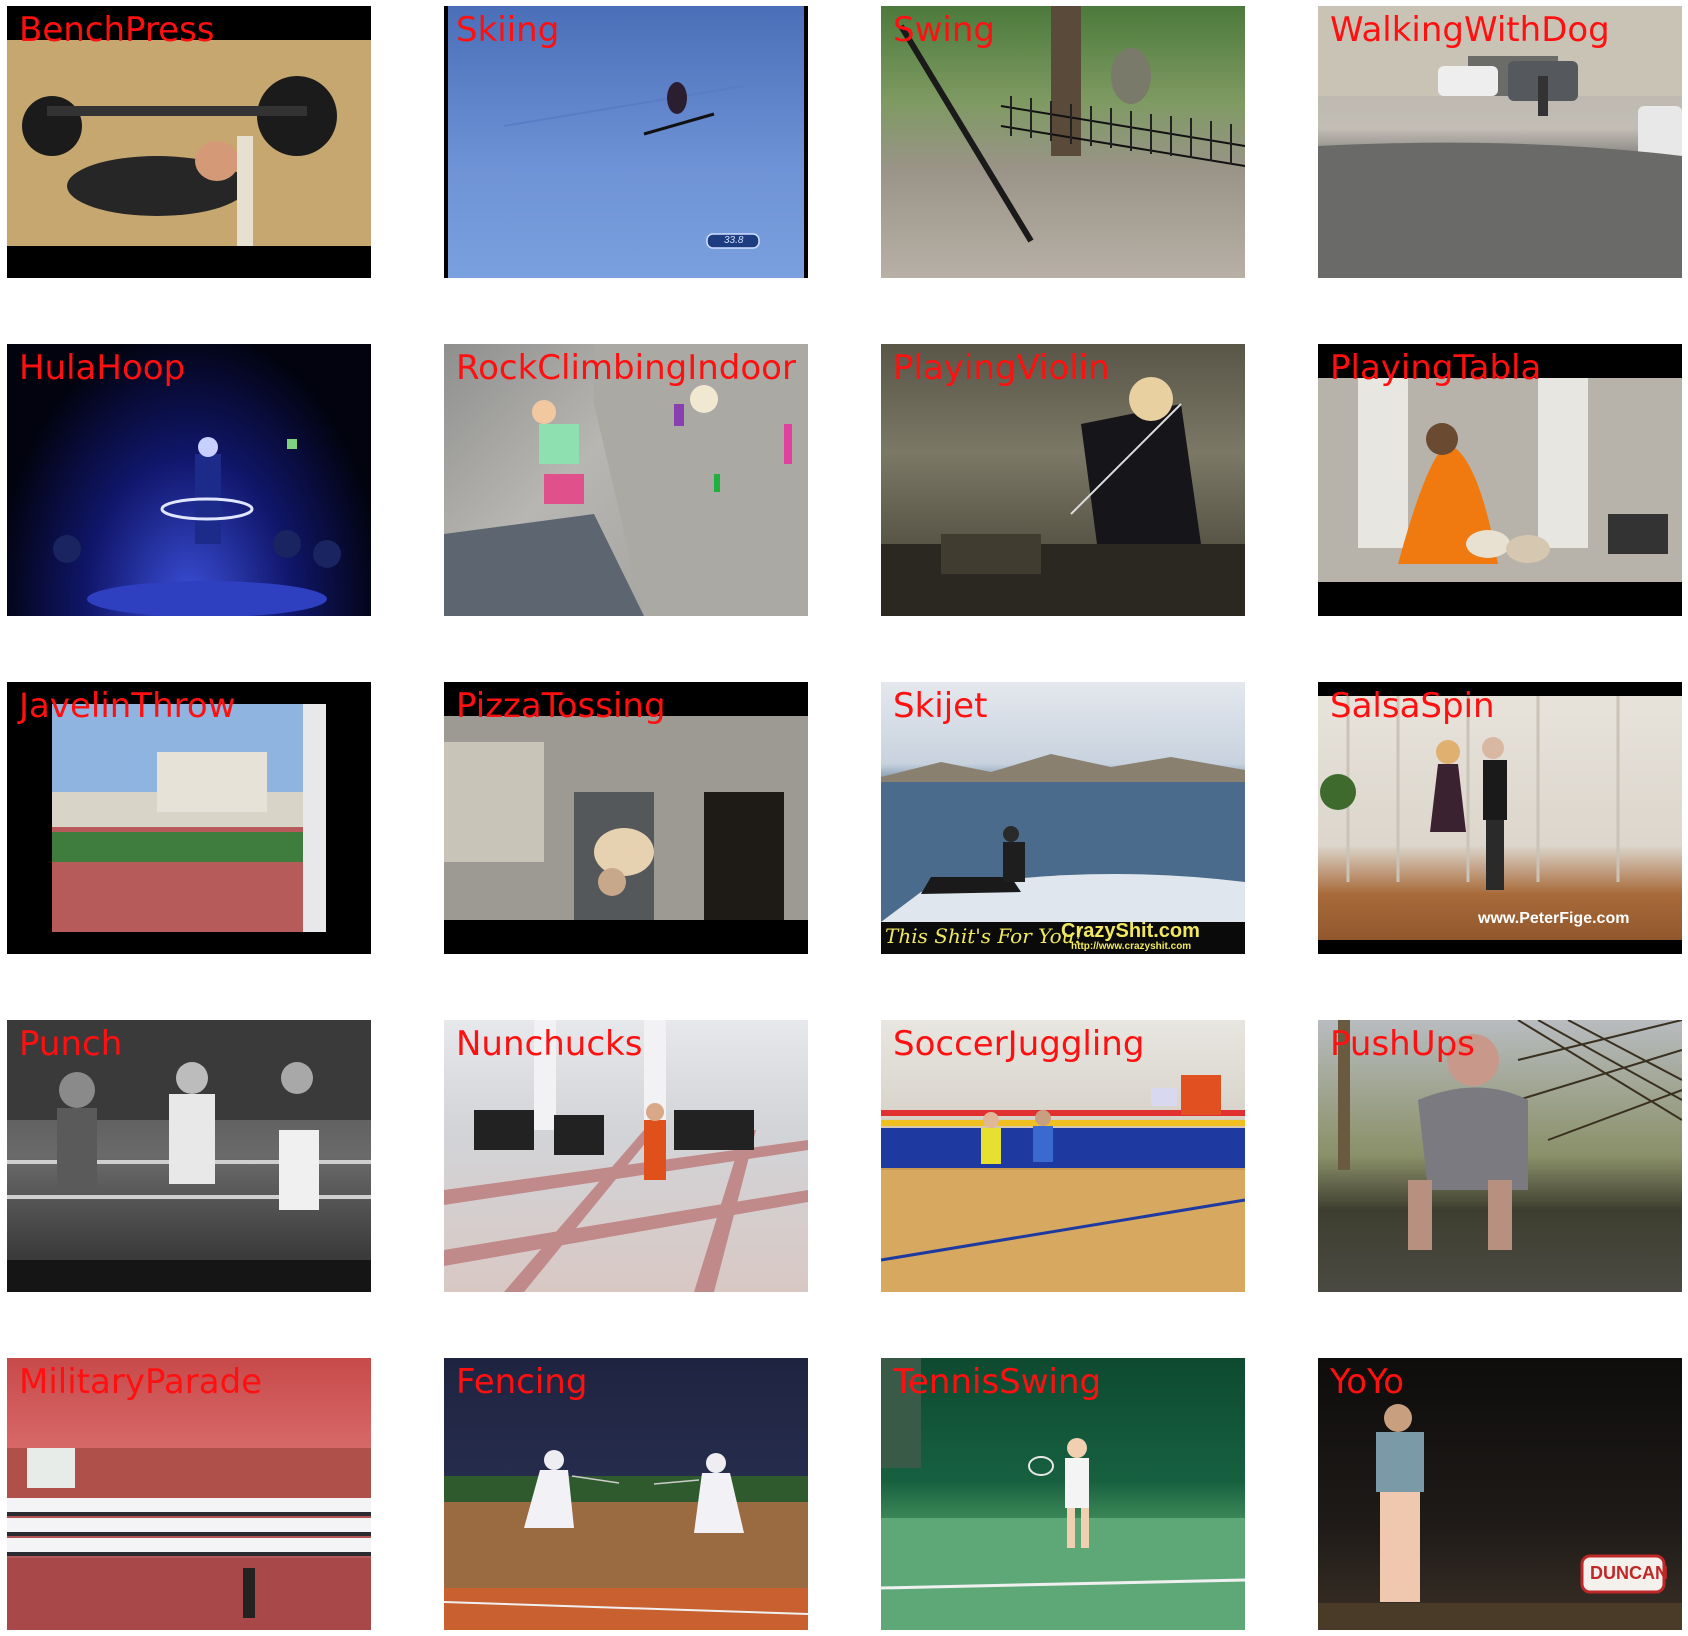 Image resolution: width=1688 pixels, height=1636 pixels. I want to click on action-label: SoccerJuggling, so click(1019, 1044).